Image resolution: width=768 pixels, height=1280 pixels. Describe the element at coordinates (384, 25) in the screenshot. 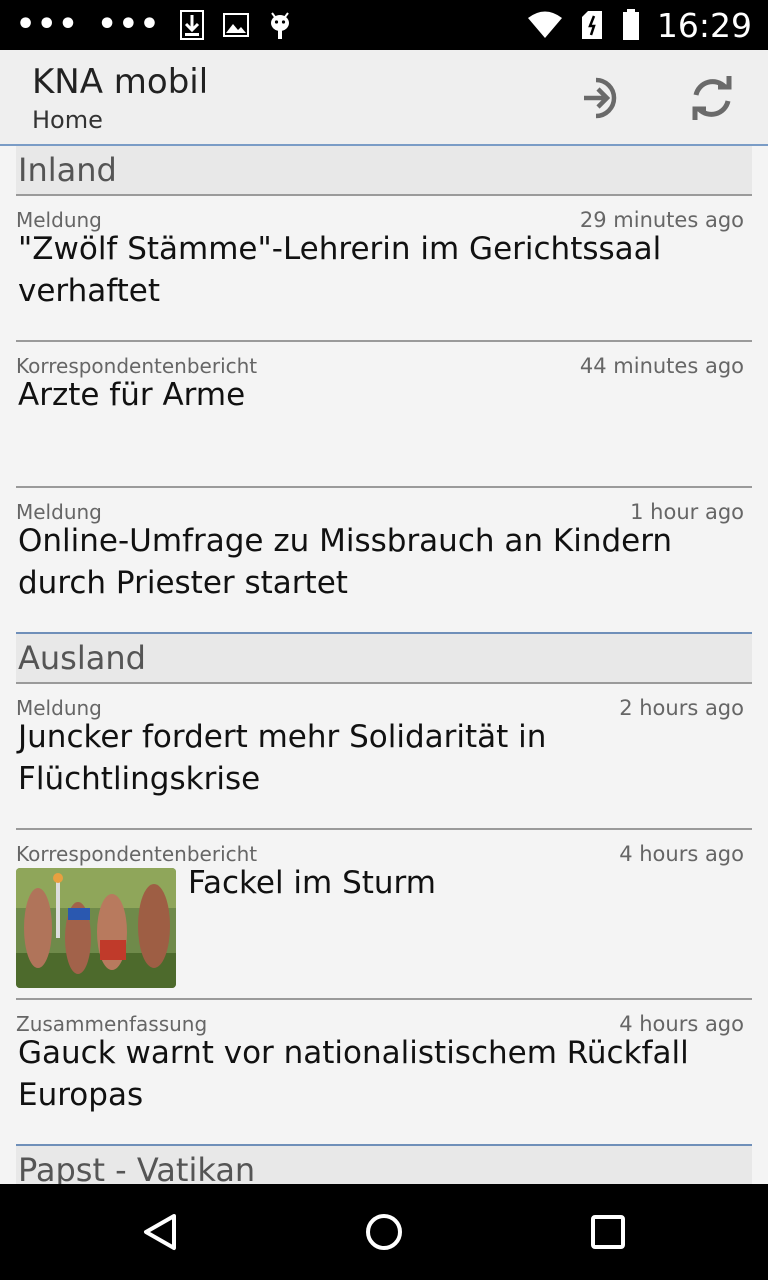

I see `status-bar: ••• ••• 16:29` at that location.